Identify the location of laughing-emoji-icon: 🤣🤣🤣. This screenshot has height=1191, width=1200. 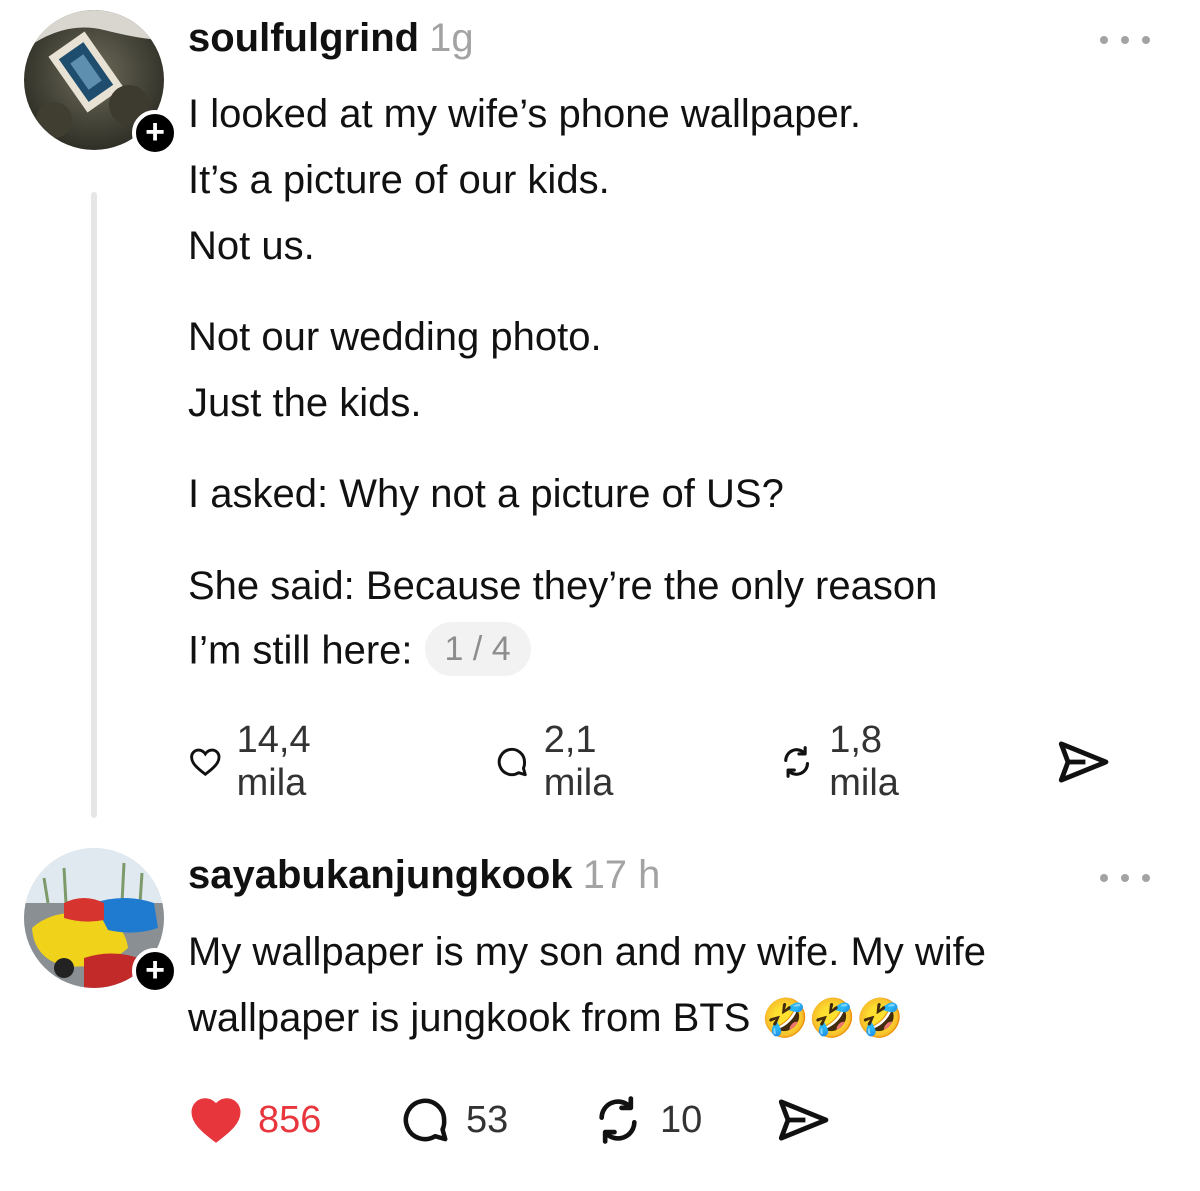
(832, 1019).